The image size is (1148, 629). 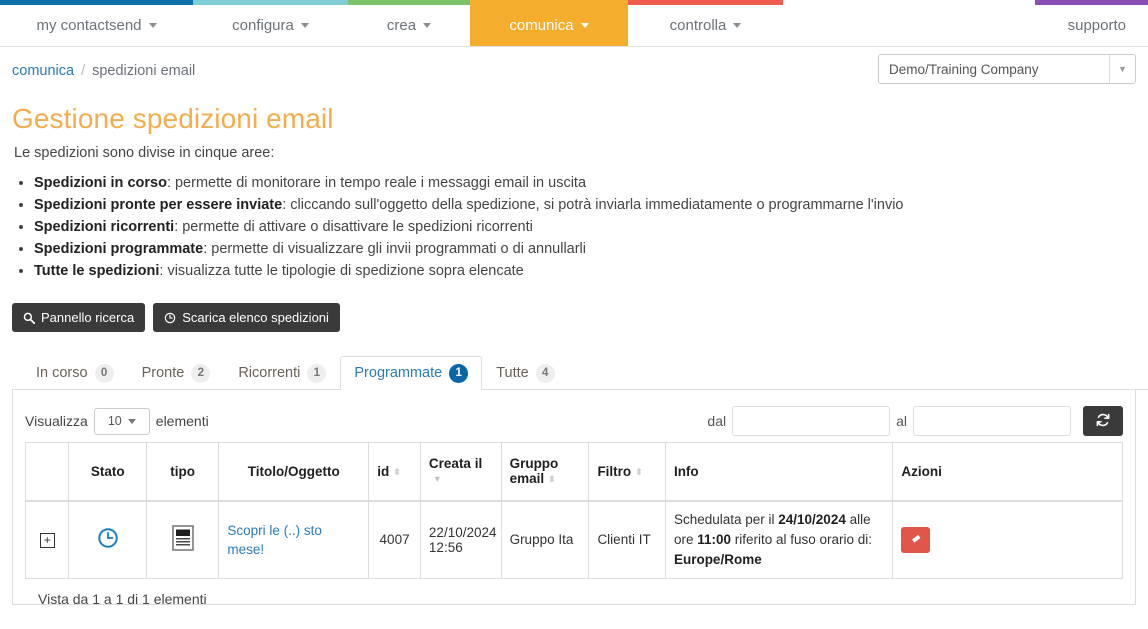 What do you see at coordinates (173, 118) in the screenshot?
I see `page-title: Gestione spedizioni email` at bounding box center [173, 118].